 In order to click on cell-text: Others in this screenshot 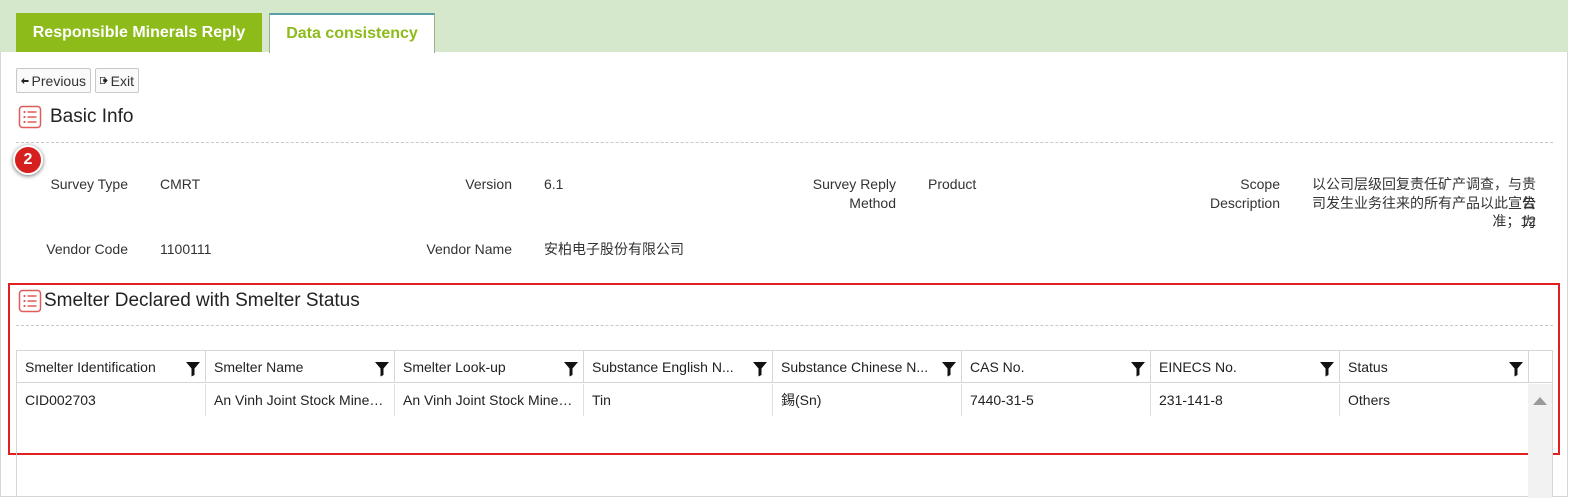, I will do `click(1369, 400)`.